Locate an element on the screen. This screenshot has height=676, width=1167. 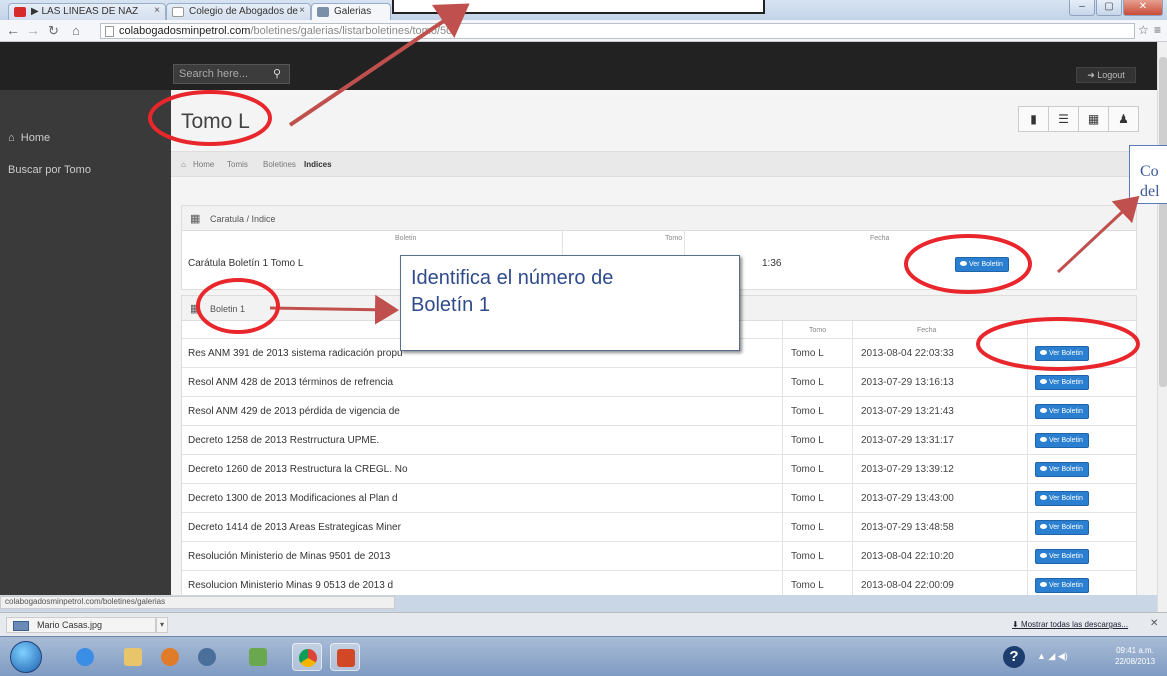
minimize-button: – is located at coordinates (1082, 8).